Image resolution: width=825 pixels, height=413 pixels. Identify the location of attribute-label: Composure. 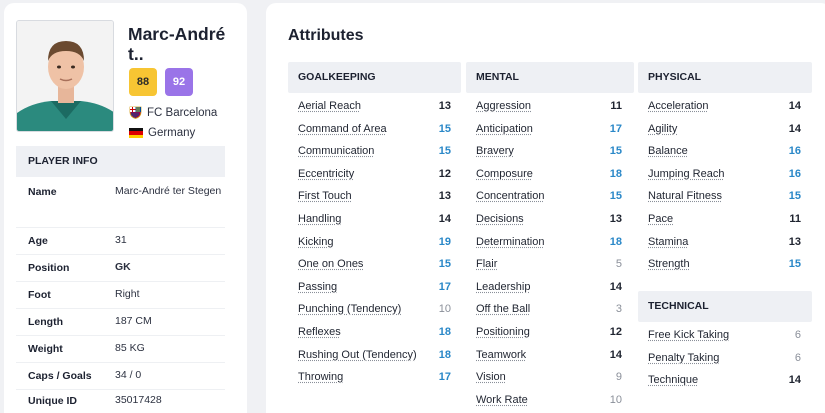
(504, 174).